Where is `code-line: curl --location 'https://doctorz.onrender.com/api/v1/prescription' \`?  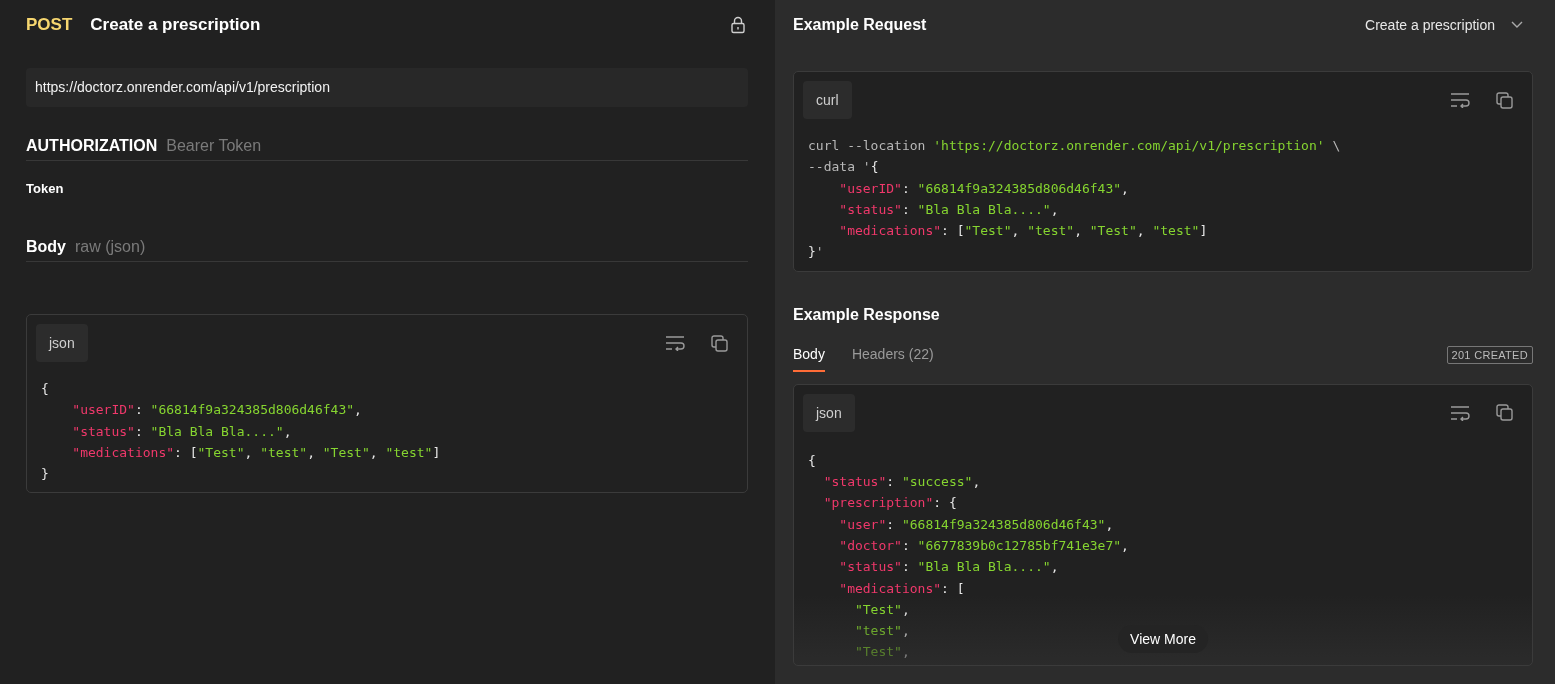 code-line: curl --location 'https://doctorz.onrender.com/api/v1/prescription' \ is located at coordinates (1074, 146).